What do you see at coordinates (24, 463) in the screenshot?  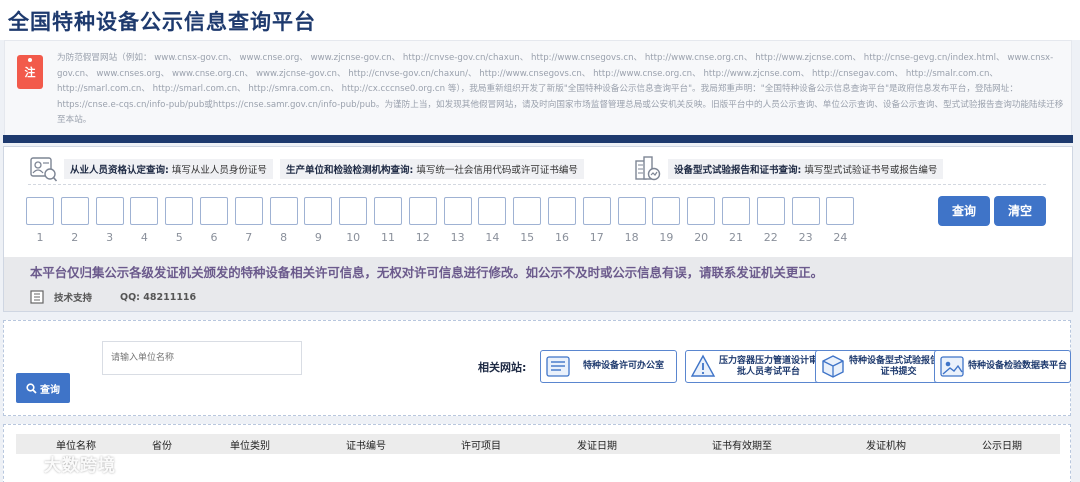 I see `watermark-logo-icon` at bounding box center [24, 463].